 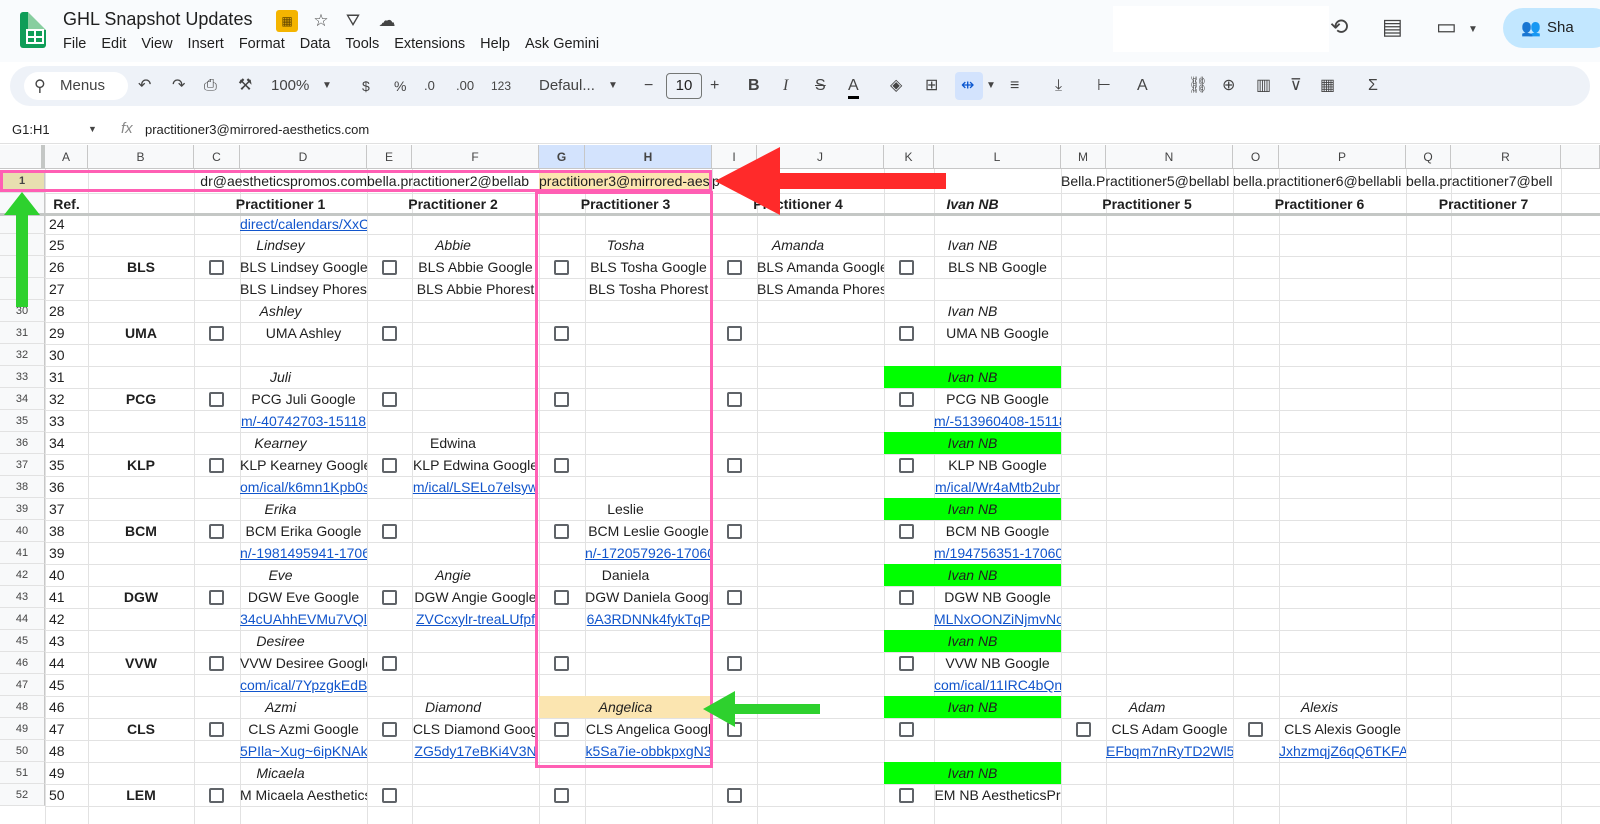 I want to click on cell-practitioner-name: Abbie, so click(x=453, y=245).